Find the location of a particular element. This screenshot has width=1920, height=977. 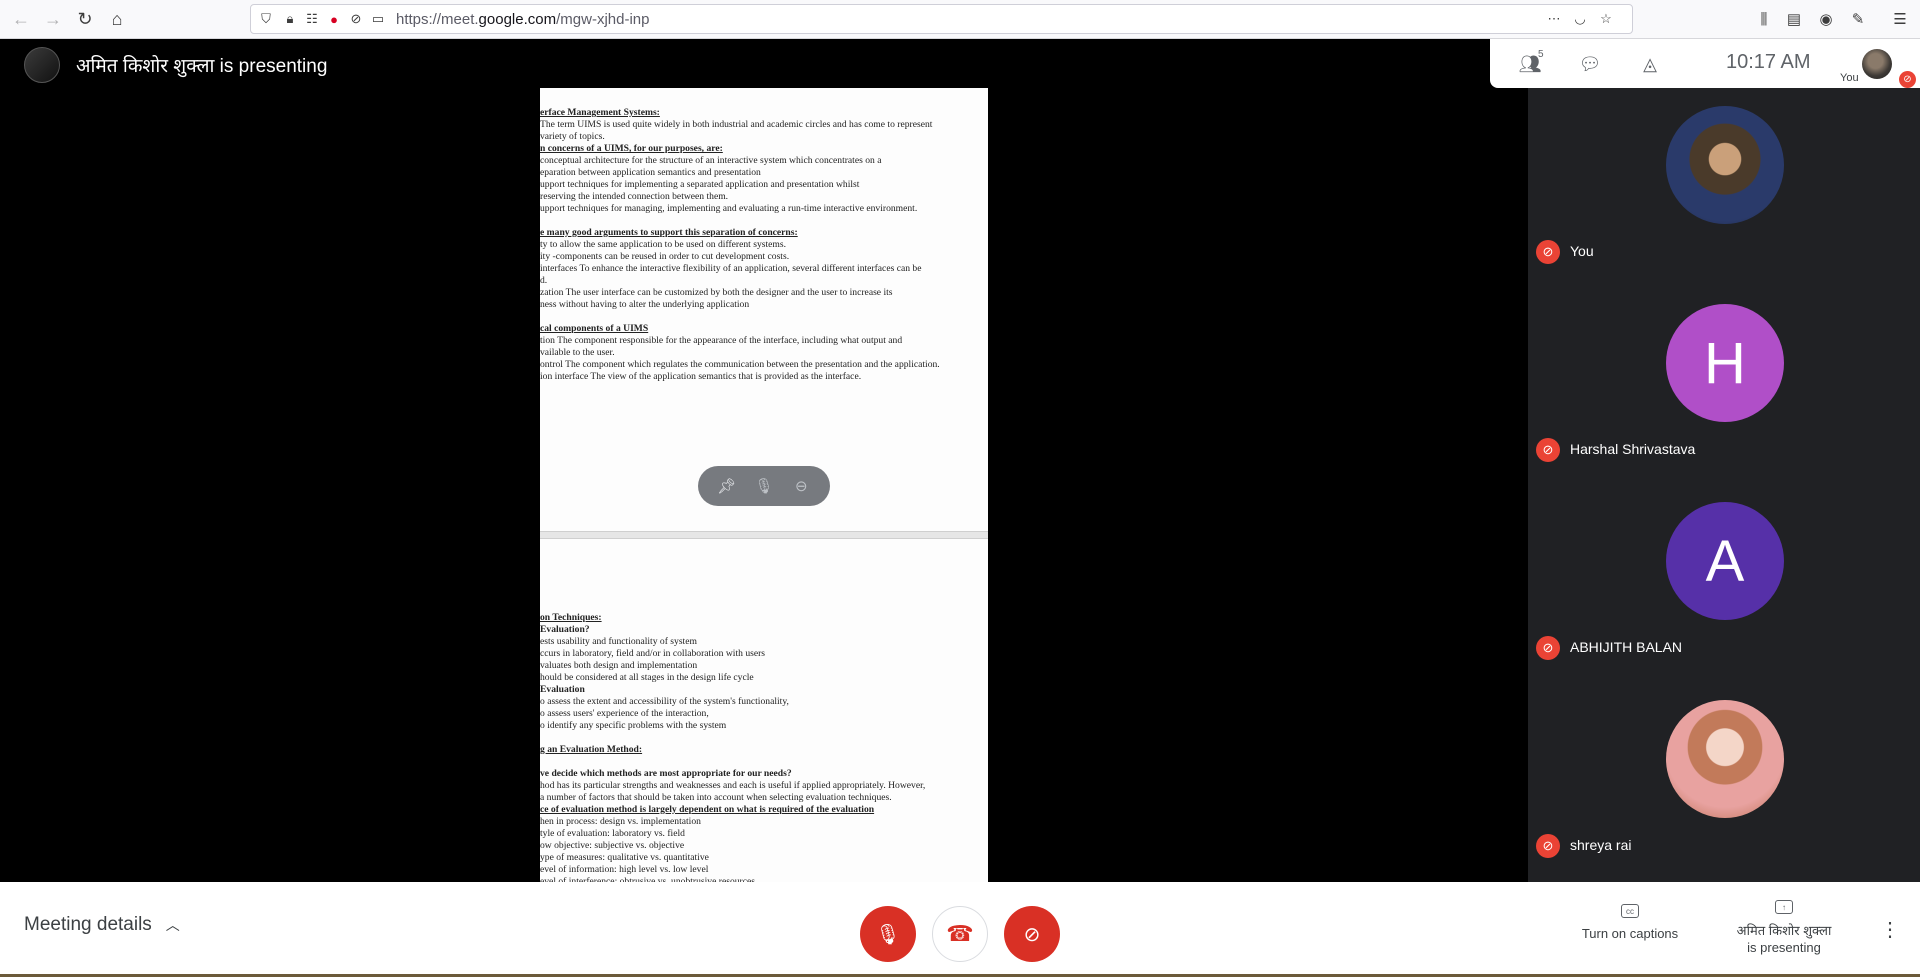

participant-tile: H ⊘ Harshal Shrivastava is located at coordinates (1724, 385).